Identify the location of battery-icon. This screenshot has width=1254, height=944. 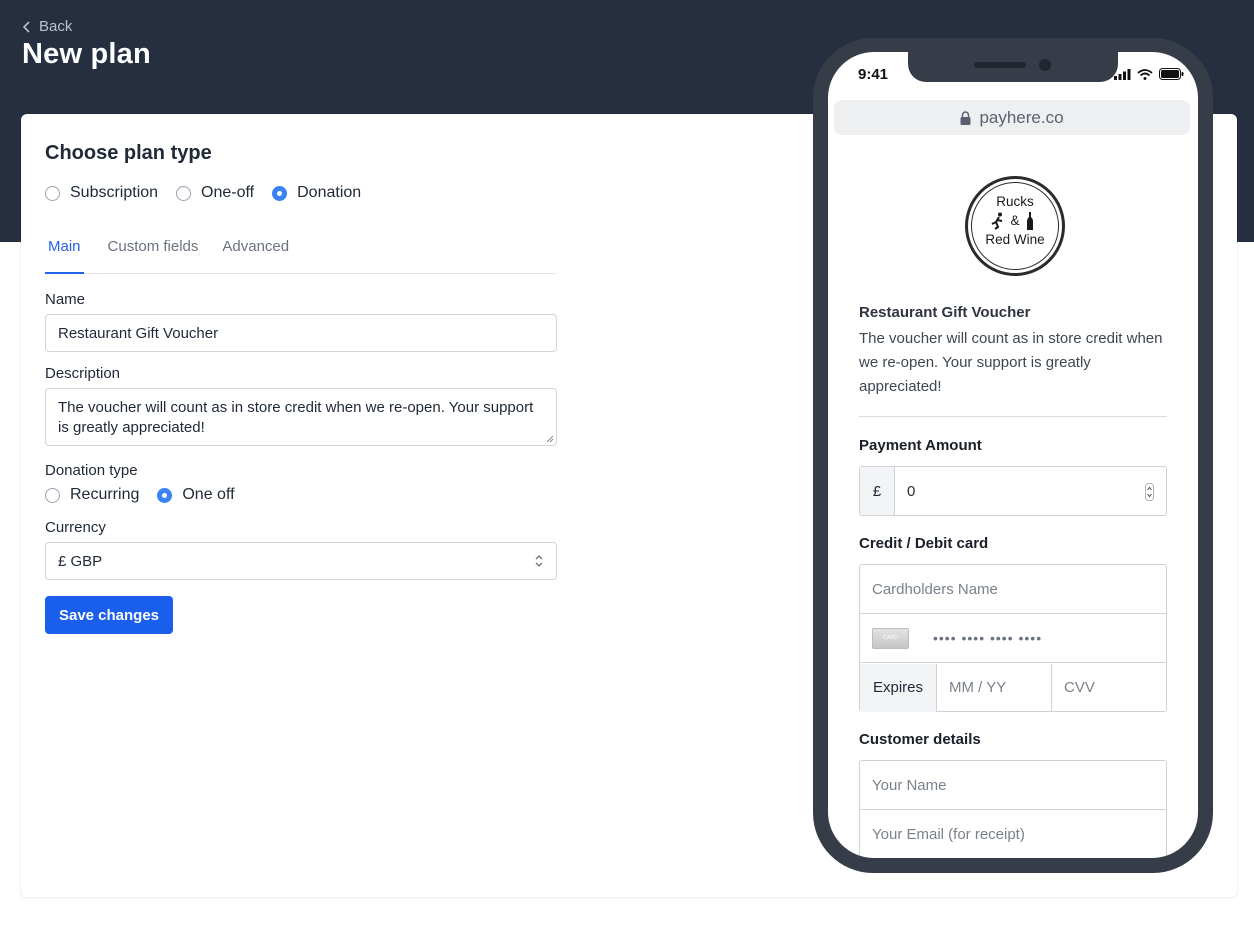
(1171, 74).